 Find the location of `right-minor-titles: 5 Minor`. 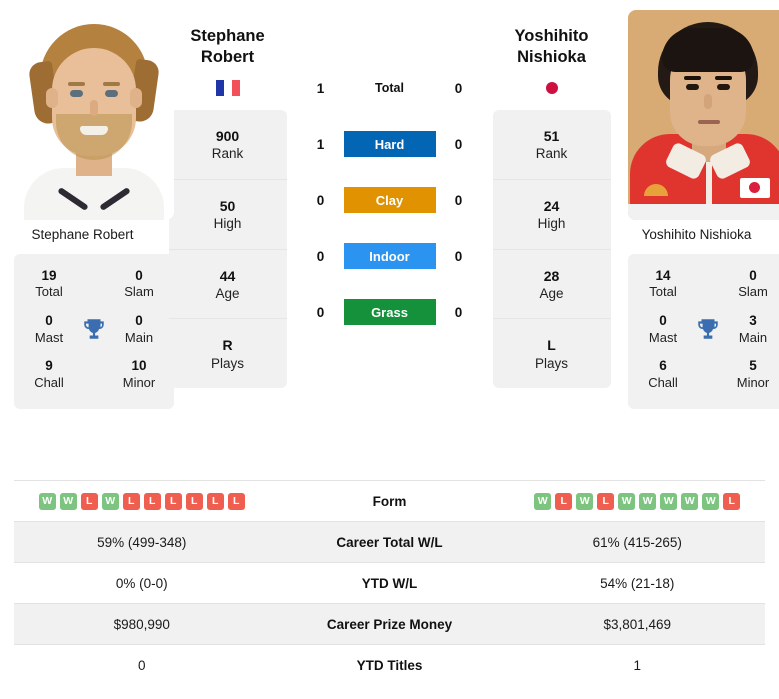

right-minor-titles: 5 Minor is located at coordinates (753, 373).